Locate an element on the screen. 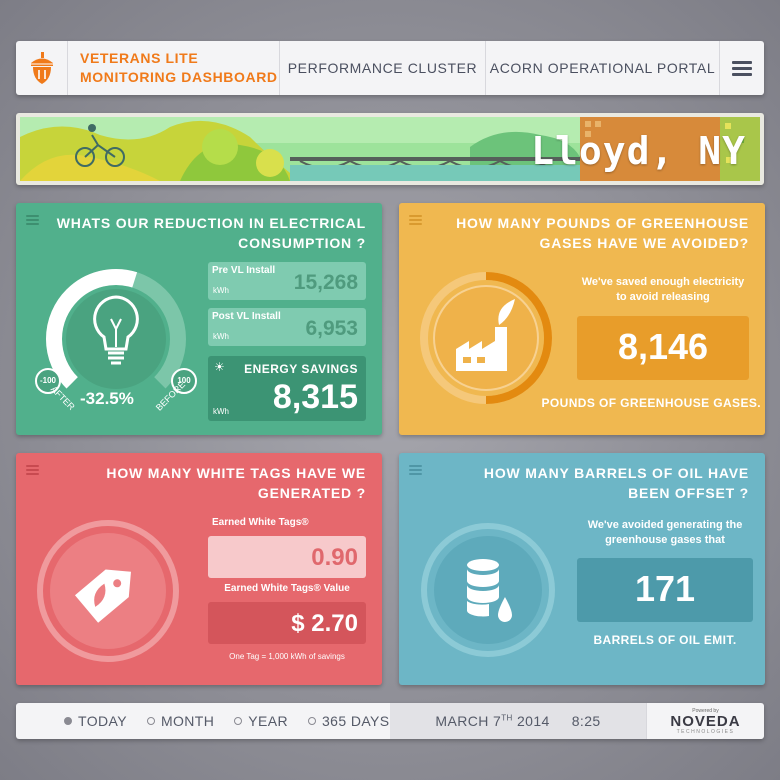  tag-conversion-note: One Tag = 1,000 kWh of savings is located at coordinates (287, 656).